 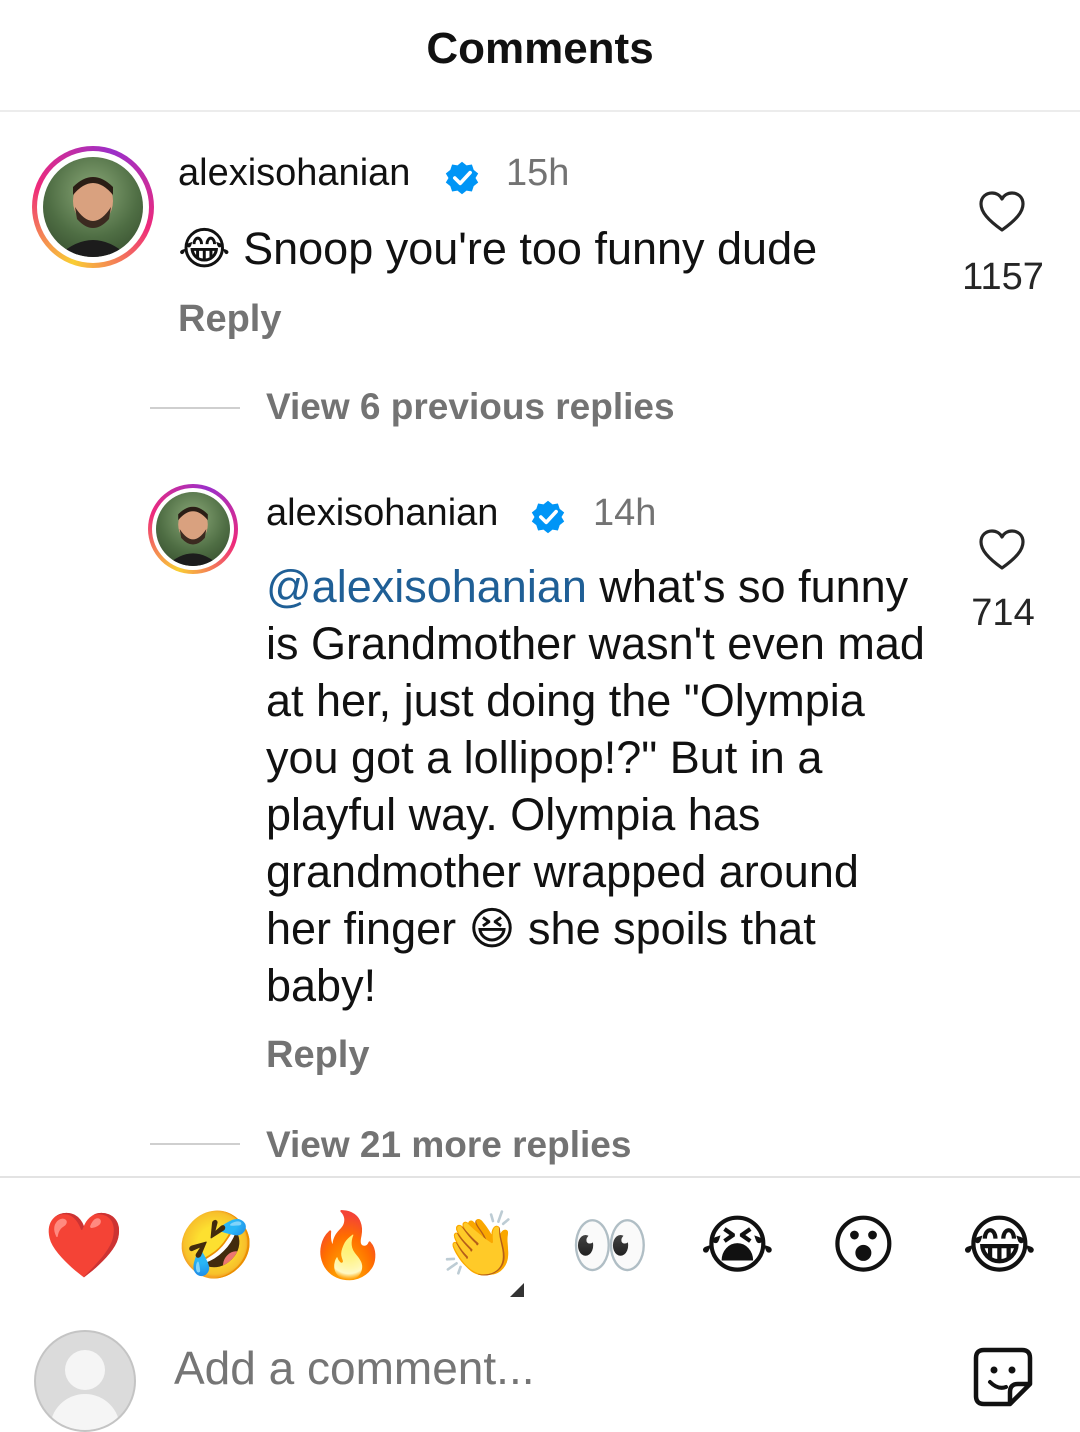 I want to click on composer-divider, so click(x=540, y=1177).